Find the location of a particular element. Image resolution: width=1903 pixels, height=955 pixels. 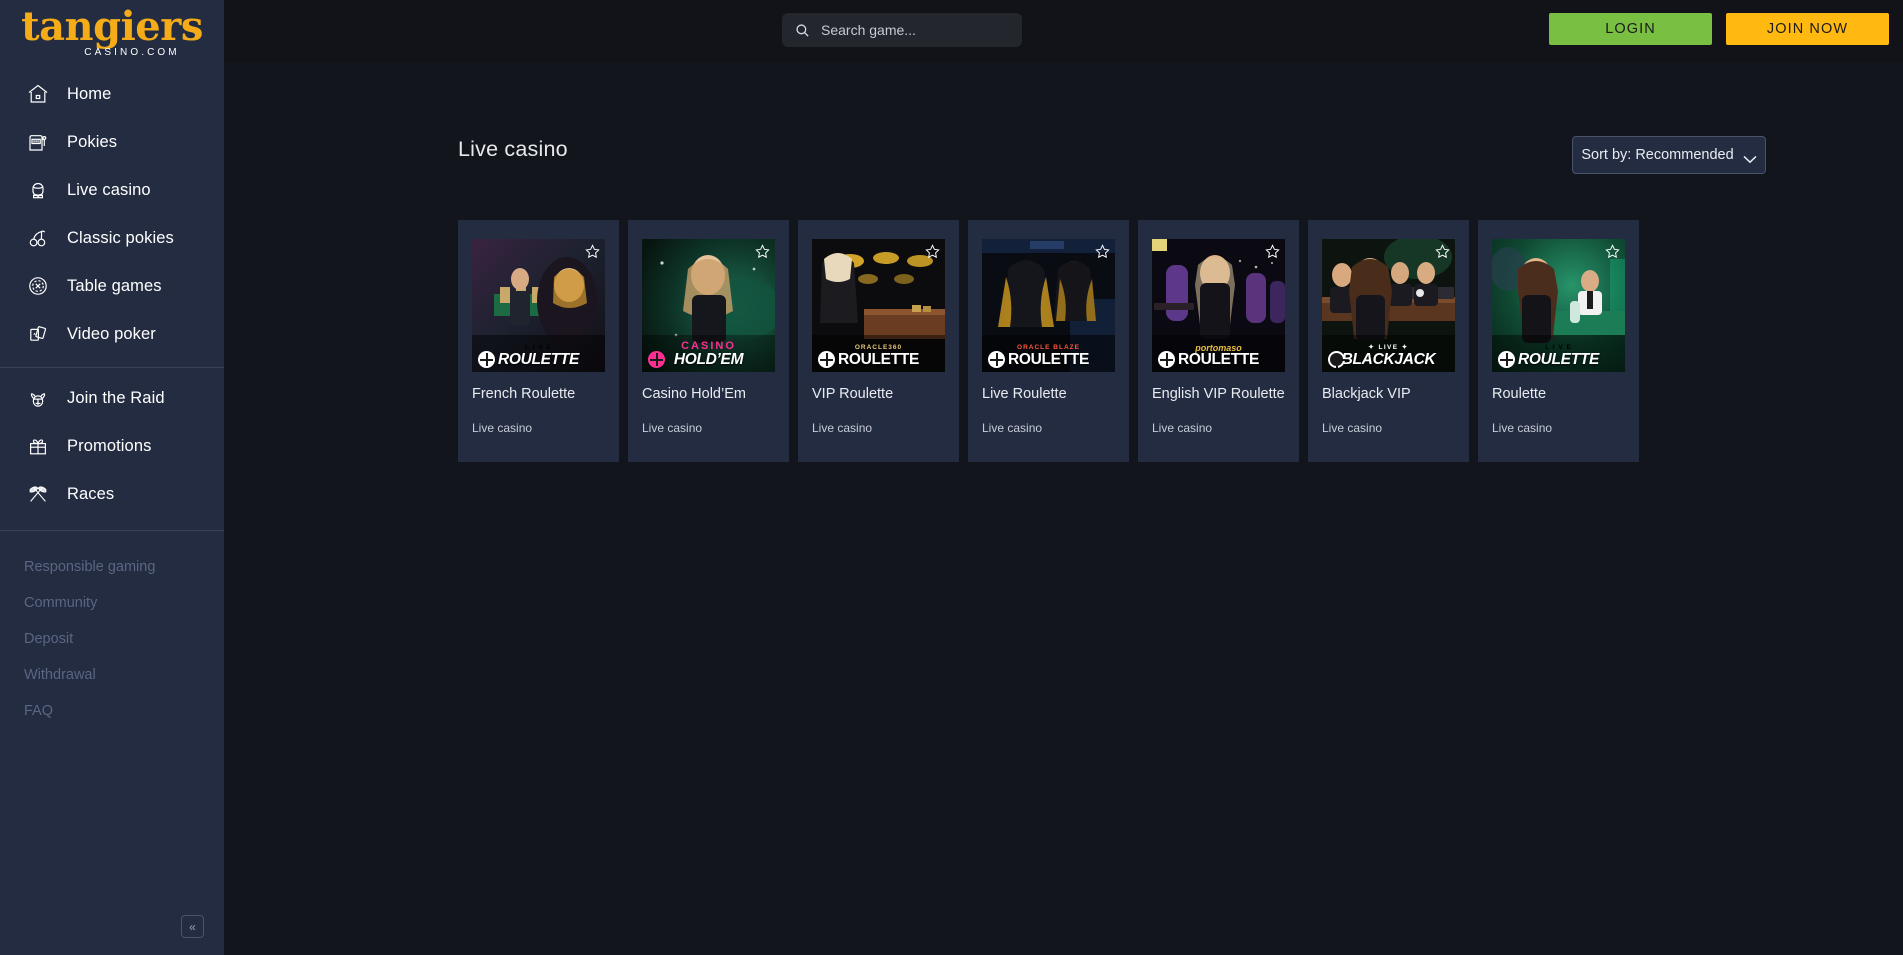

sidebar-item-races: Races is located at coordinates (112, 494).